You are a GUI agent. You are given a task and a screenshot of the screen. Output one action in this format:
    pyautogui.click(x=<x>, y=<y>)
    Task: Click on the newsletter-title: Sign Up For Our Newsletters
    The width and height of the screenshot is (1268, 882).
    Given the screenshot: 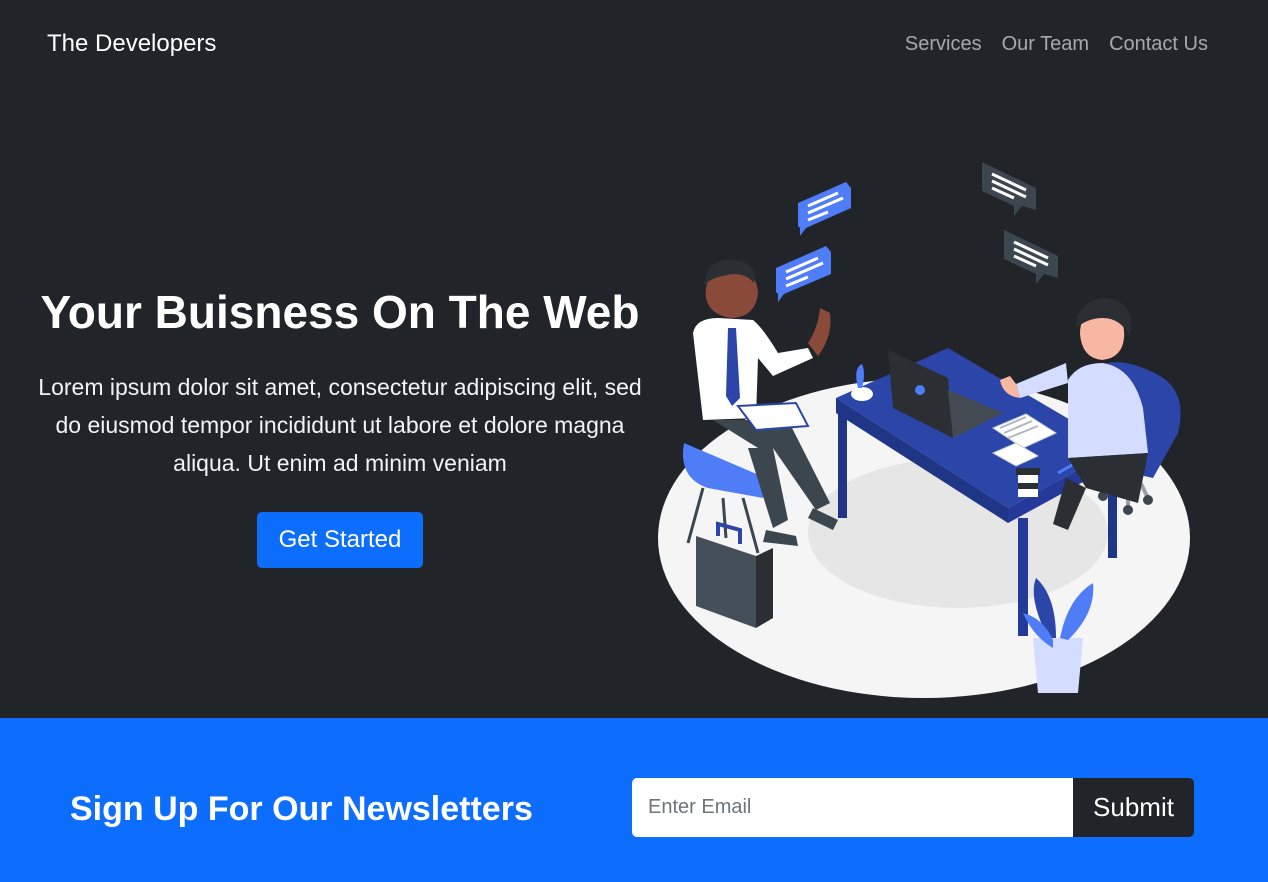 What is the action you would take?
    pyautogui.click(x=301, y=809)
    